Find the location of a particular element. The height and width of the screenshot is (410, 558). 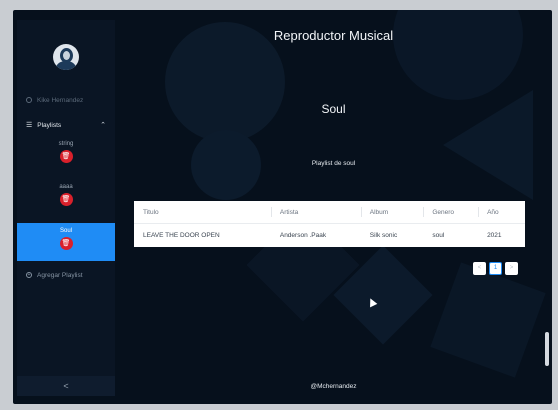

sidebar-item-playlist-active: Soul 🗑 is located at coordinates (66, 242).